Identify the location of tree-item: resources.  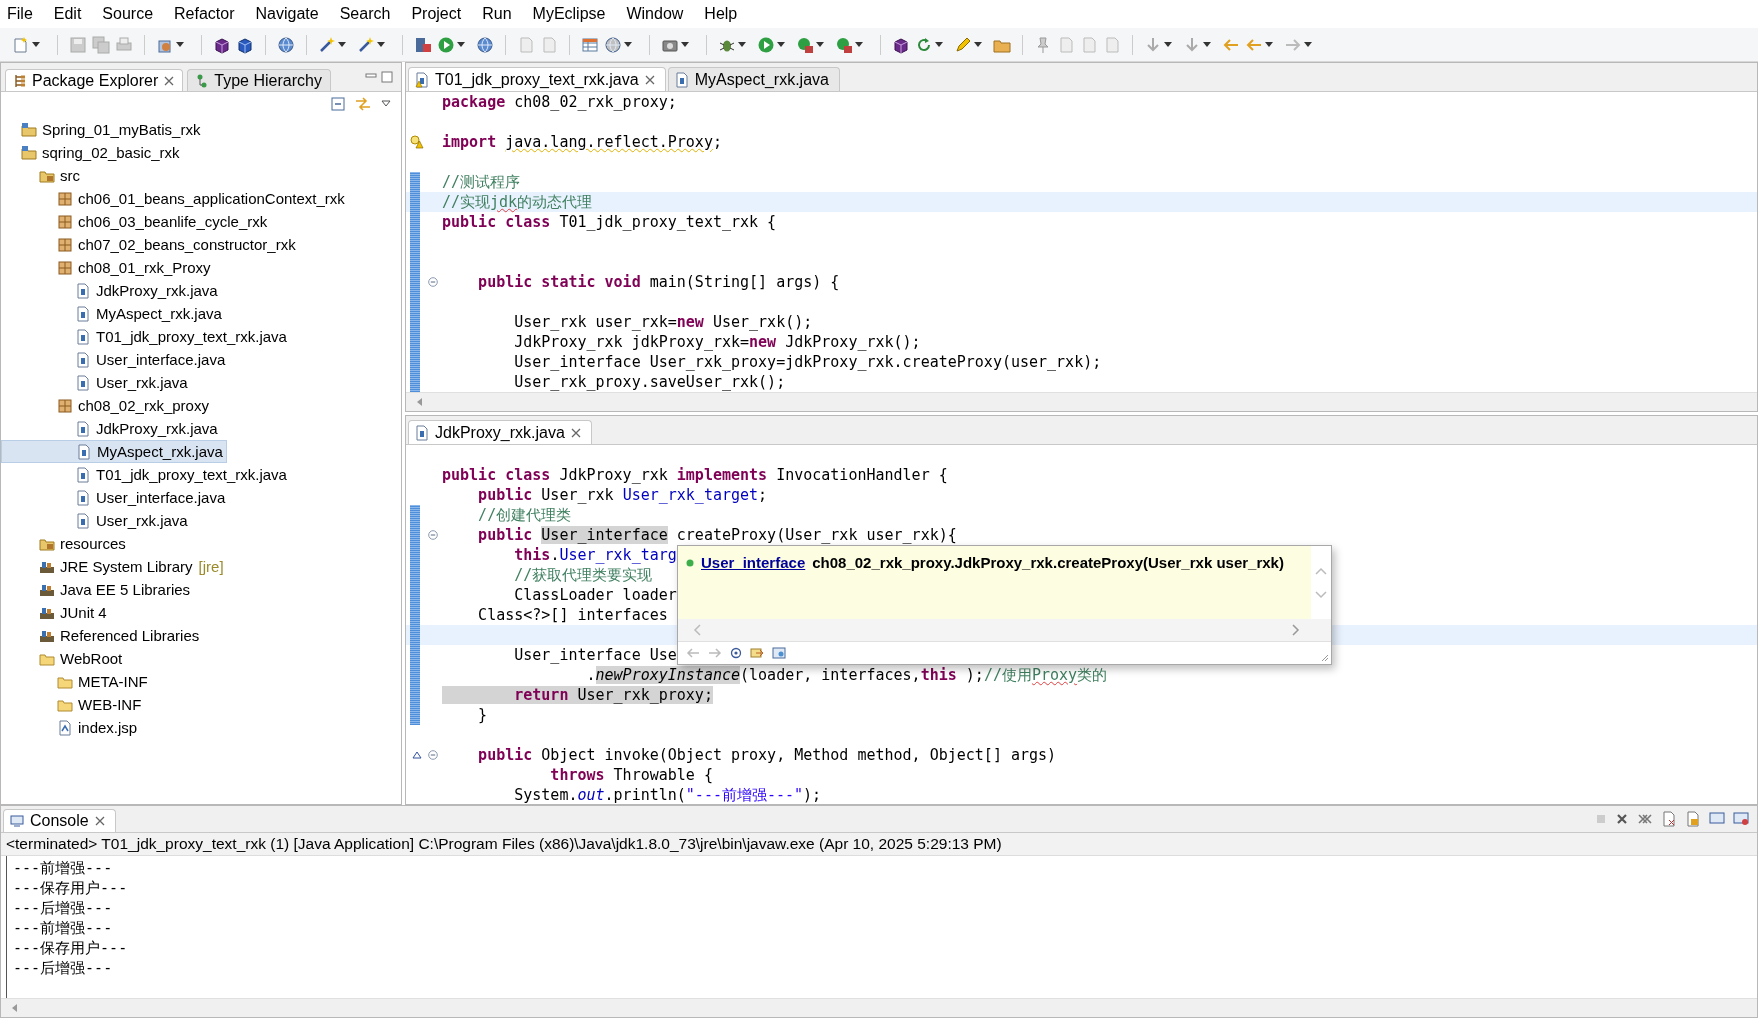
(65, 543).